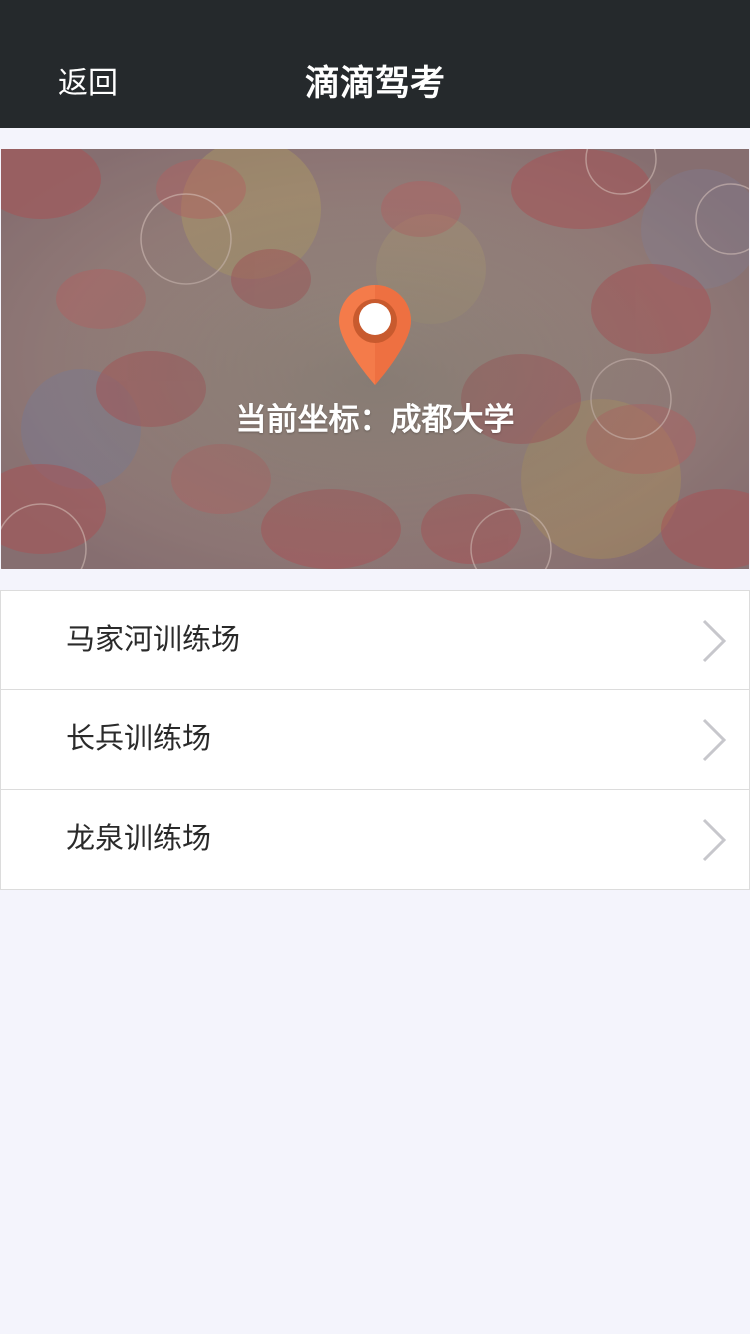  What do you see at coordinates (375, 335) in the screenshot?
I see `map-pin-icon` at bounding box center [375, 335].